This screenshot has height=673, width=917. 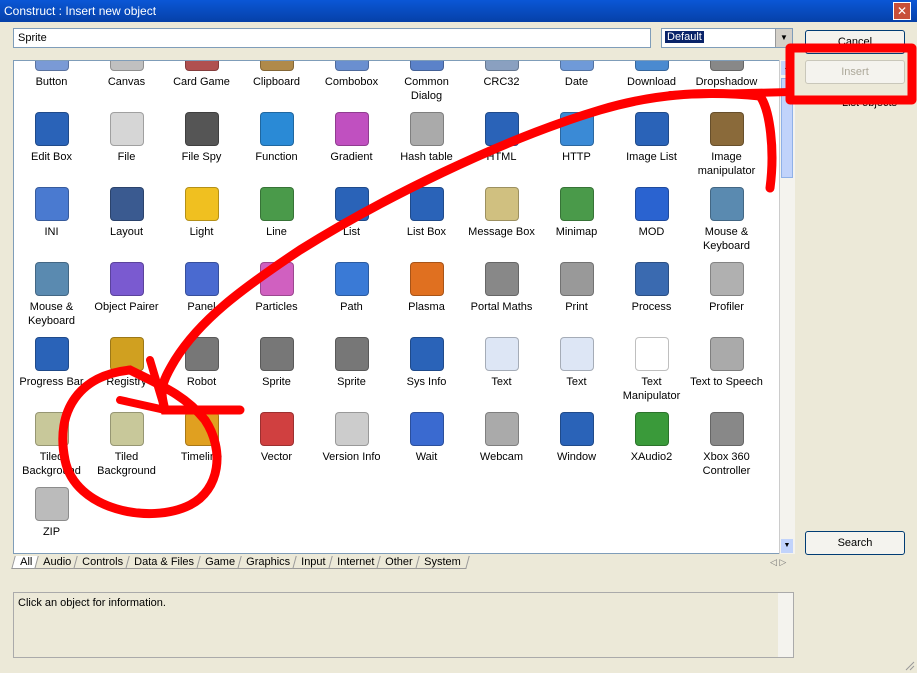 I want to click on object-item: Gradient, so click(x=351, y=138).